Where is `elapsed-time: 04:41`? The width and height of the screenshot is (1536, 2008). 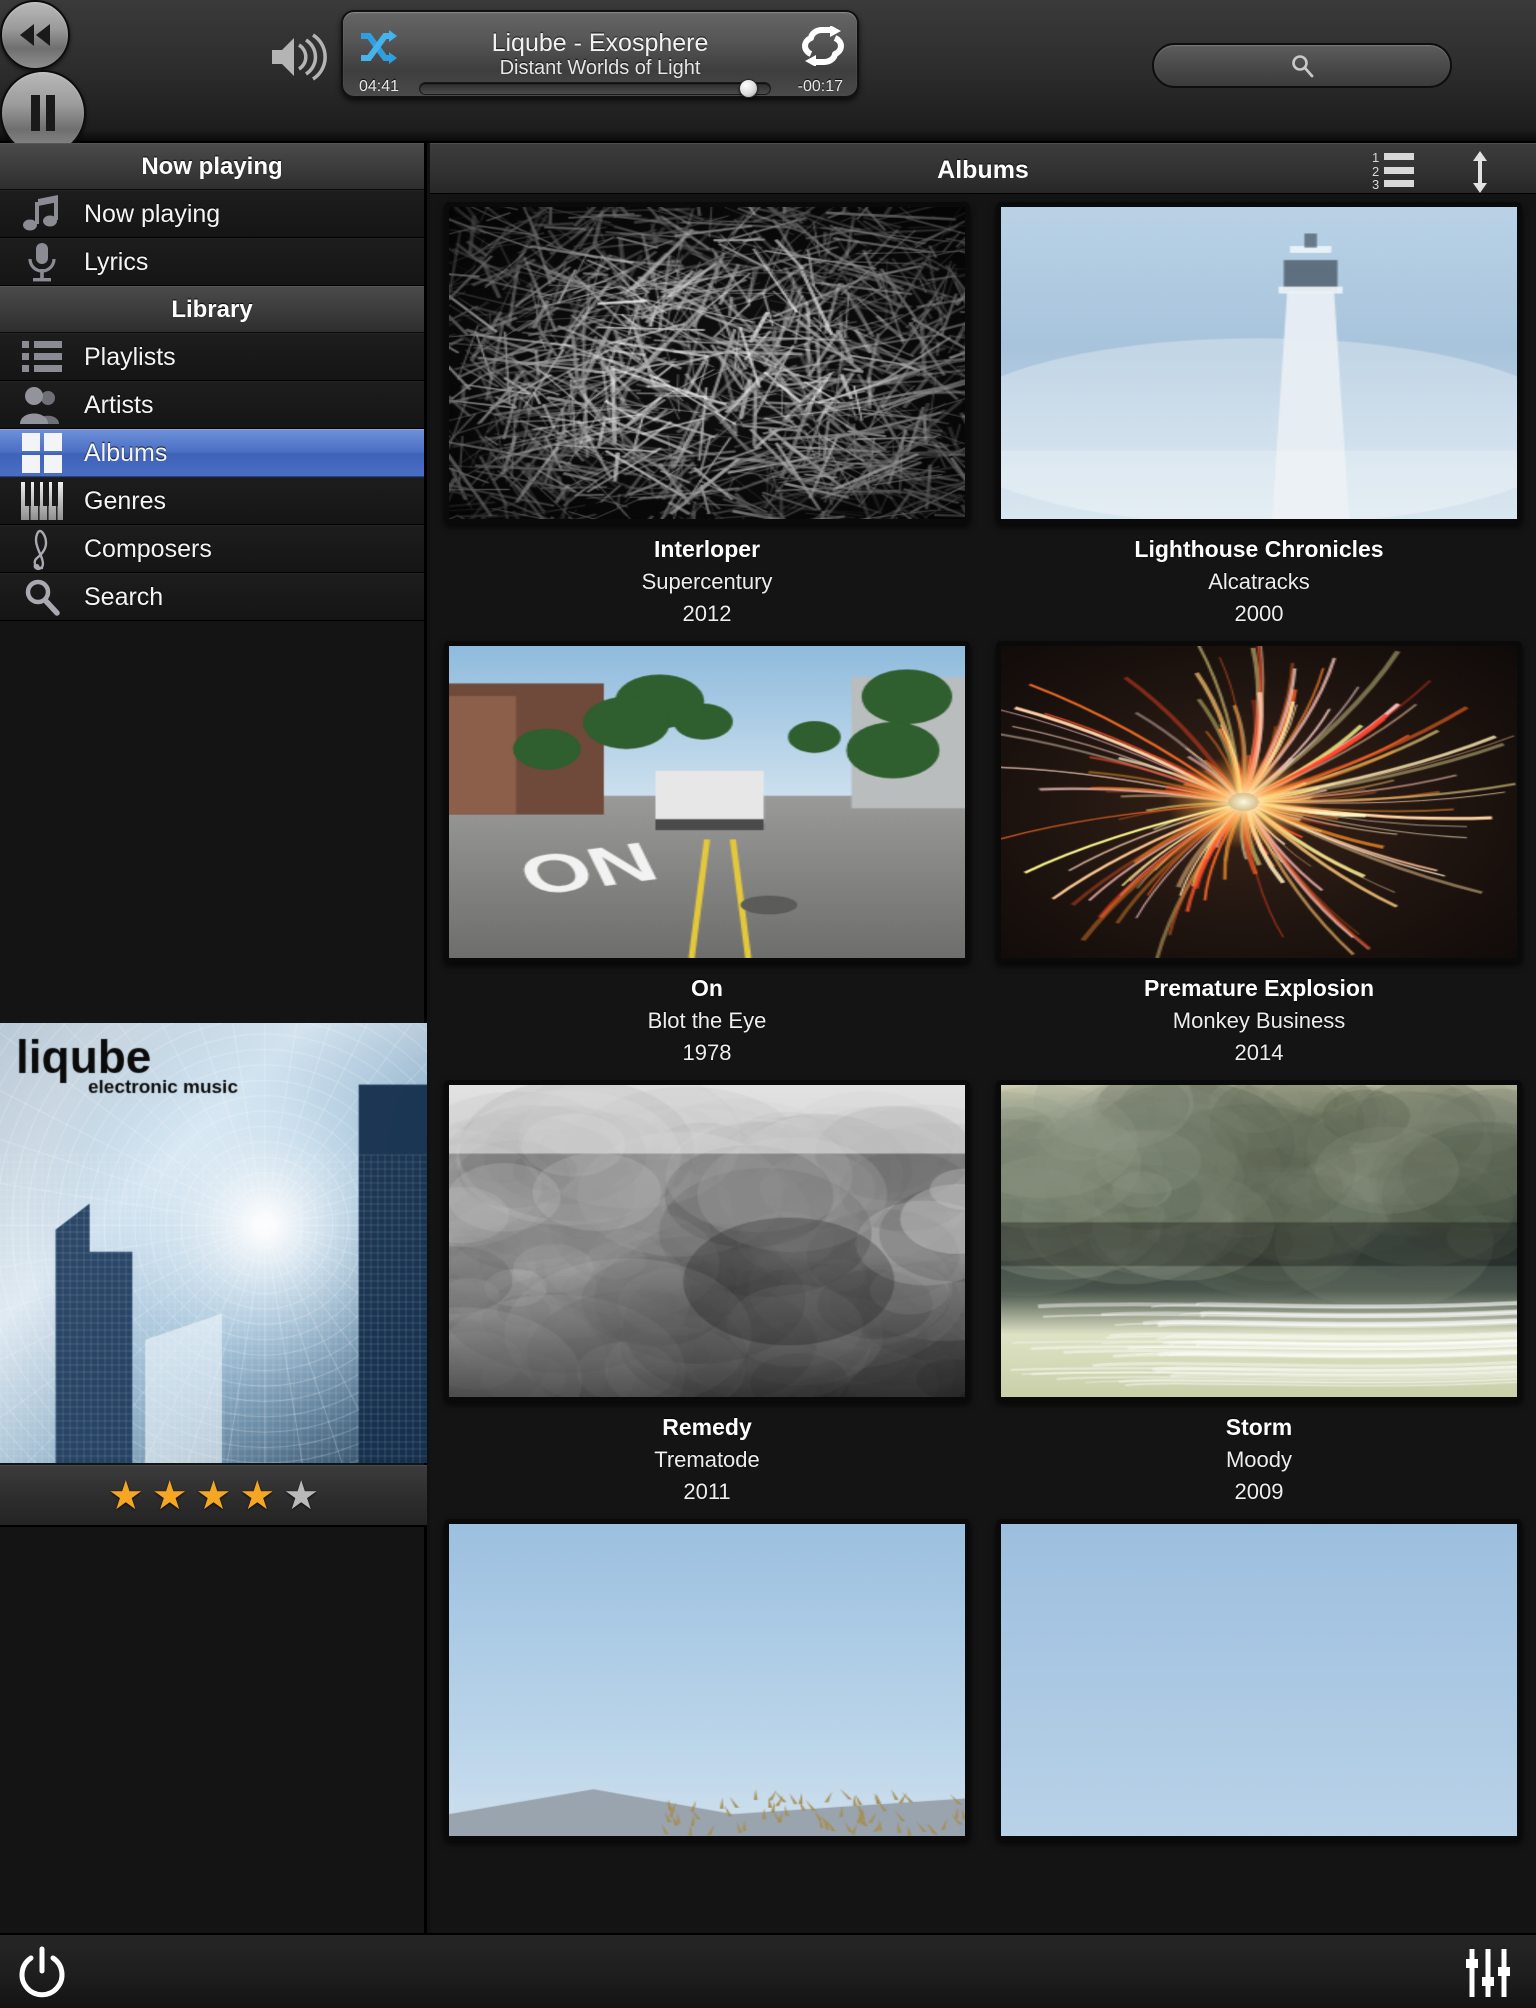 elapsed-time: 04:41 is located at coordinates (379, 86).